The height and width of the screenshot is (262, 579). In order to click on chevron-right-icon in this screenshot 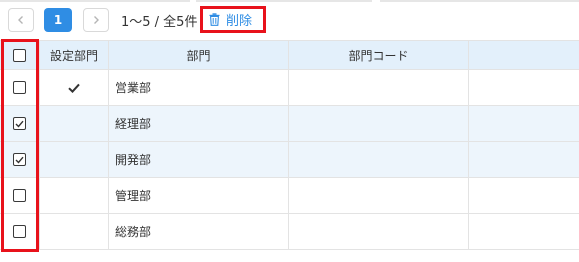, I will do `click(96, 20)`.